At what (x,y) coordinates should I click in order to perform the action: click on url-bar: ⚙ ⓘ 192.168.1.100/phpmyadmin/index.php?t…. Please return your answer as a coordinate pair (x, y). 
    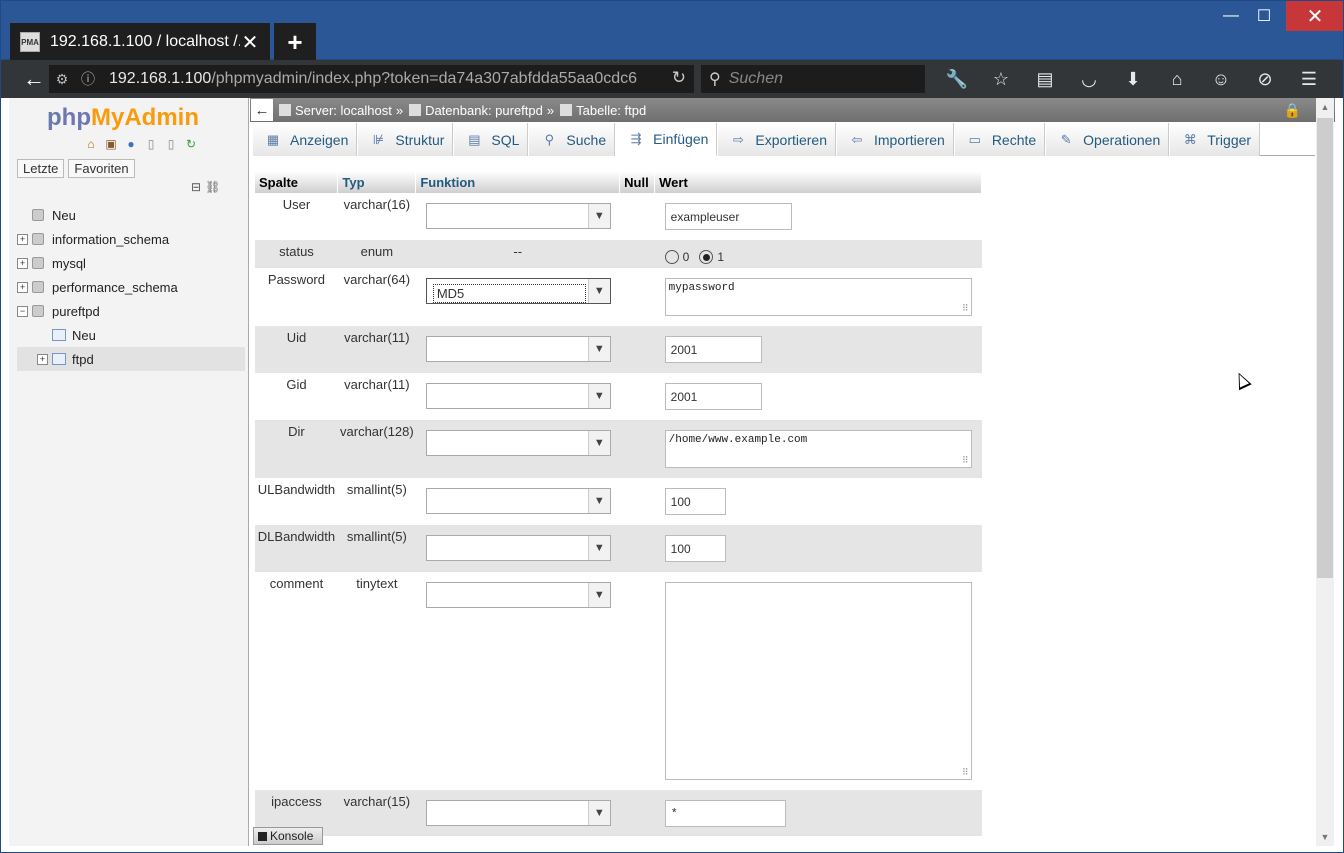
    Looking at the image, I should click on (371, 79).